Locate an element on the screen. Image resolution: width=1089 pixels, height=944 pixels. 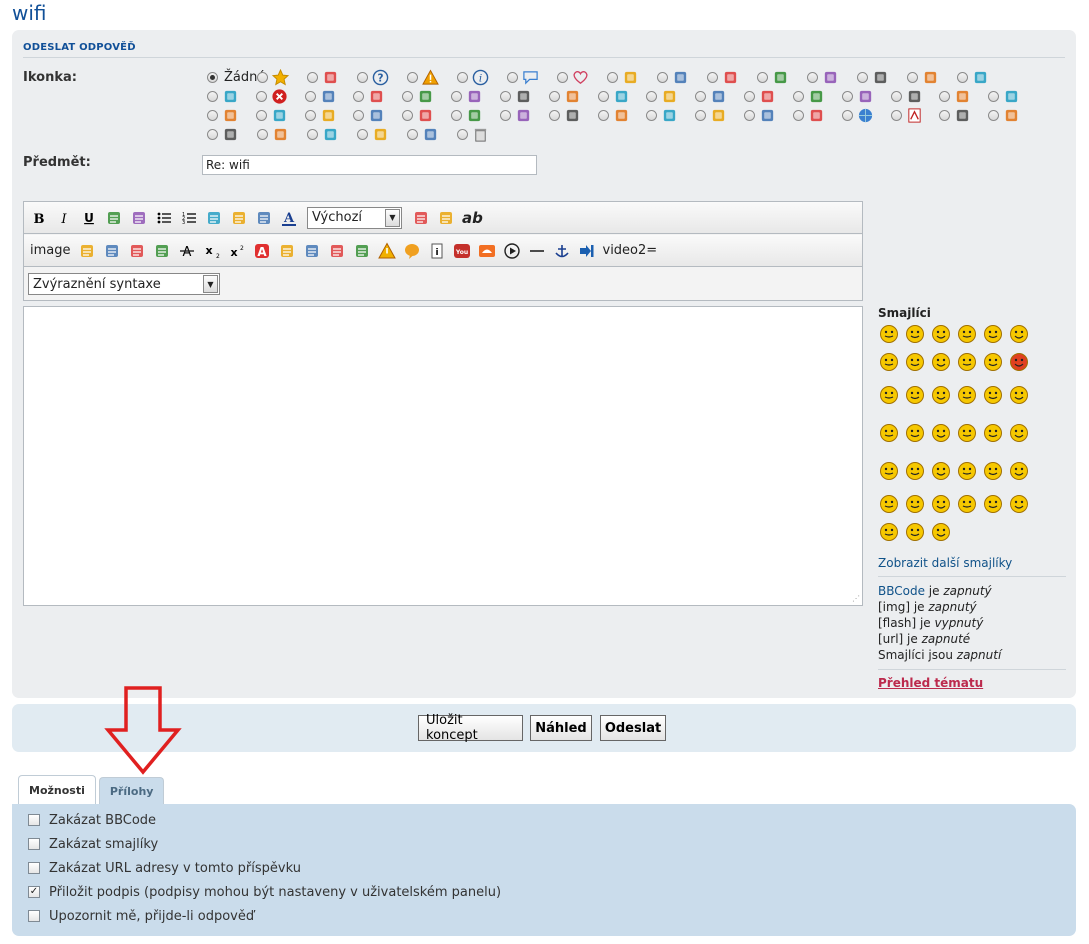
resize-grip-icon: ⋰ is located at coordinates (856, 598).